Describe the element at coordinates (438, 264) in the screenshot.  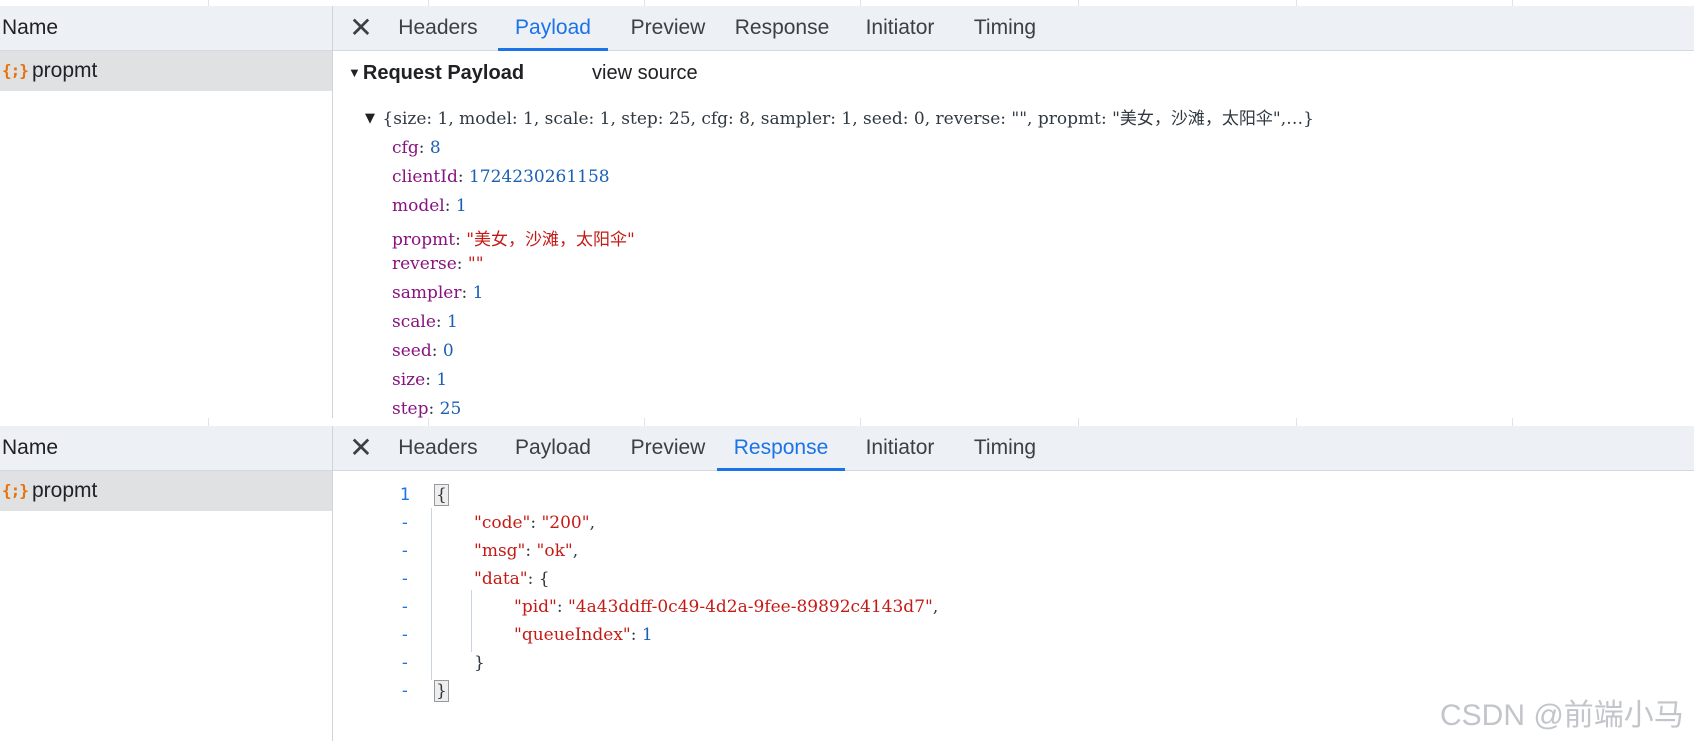
I see `payload-property: reverse: ""` at that location.